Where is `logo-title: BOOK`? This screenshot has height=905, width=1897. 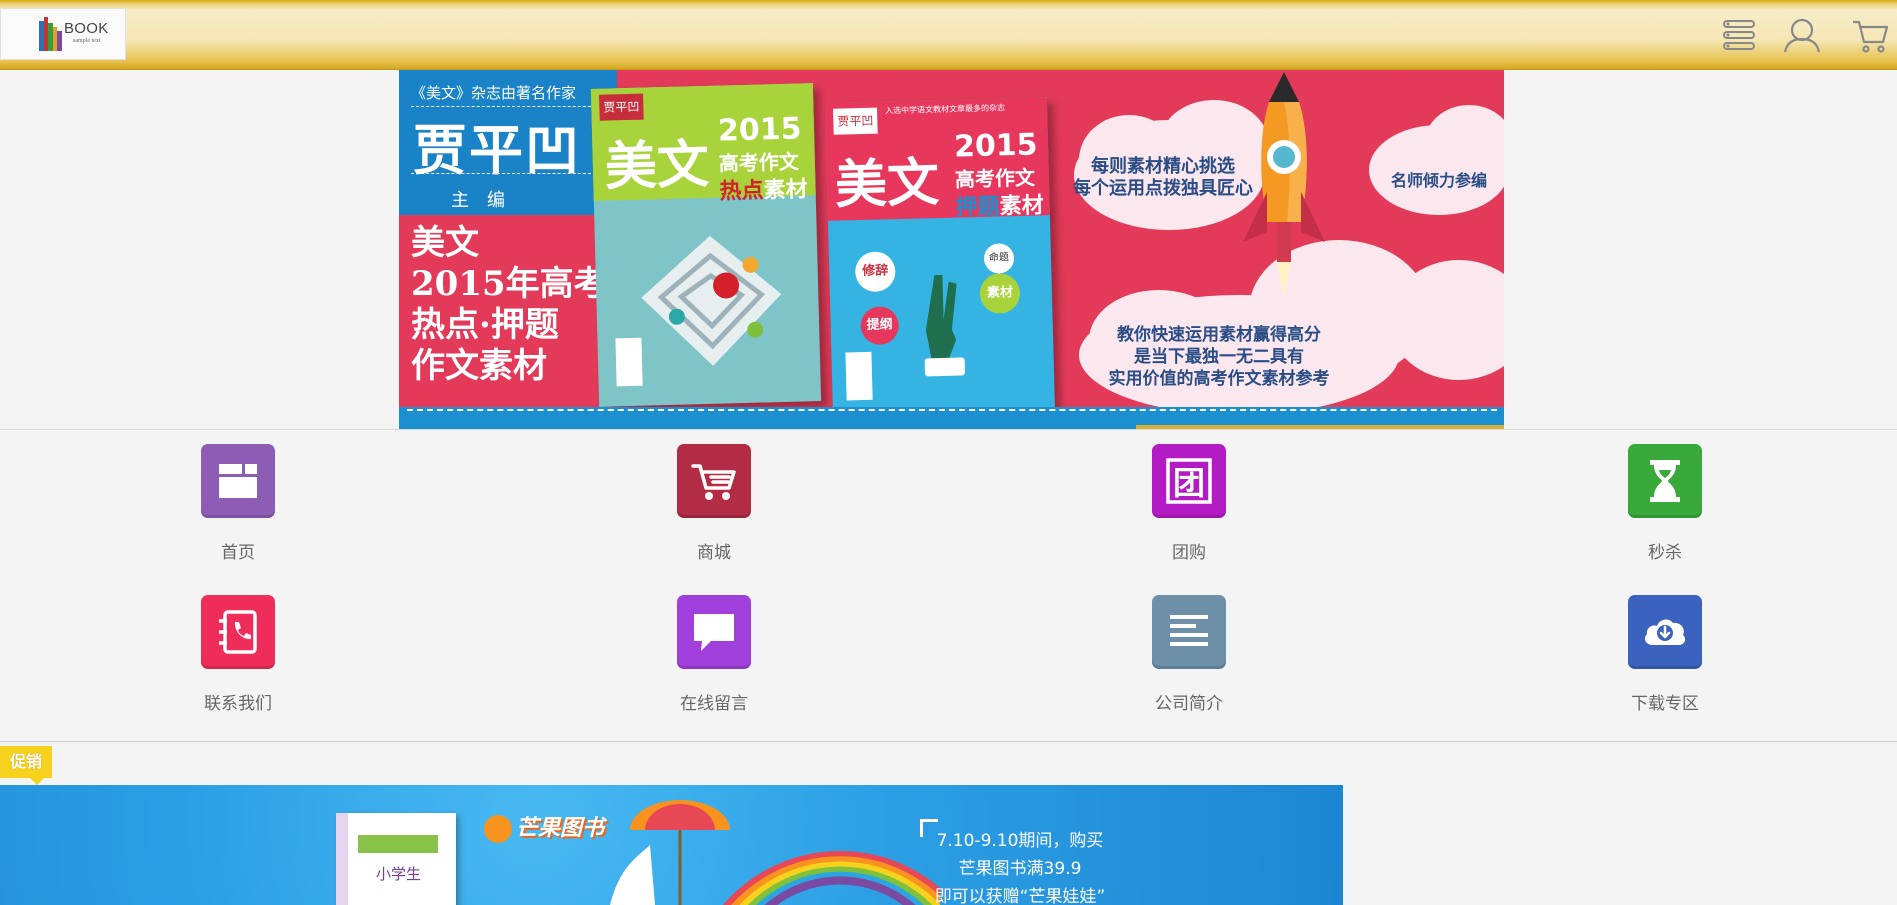
logo-title: BOOK is located at coordinates (86, 28).